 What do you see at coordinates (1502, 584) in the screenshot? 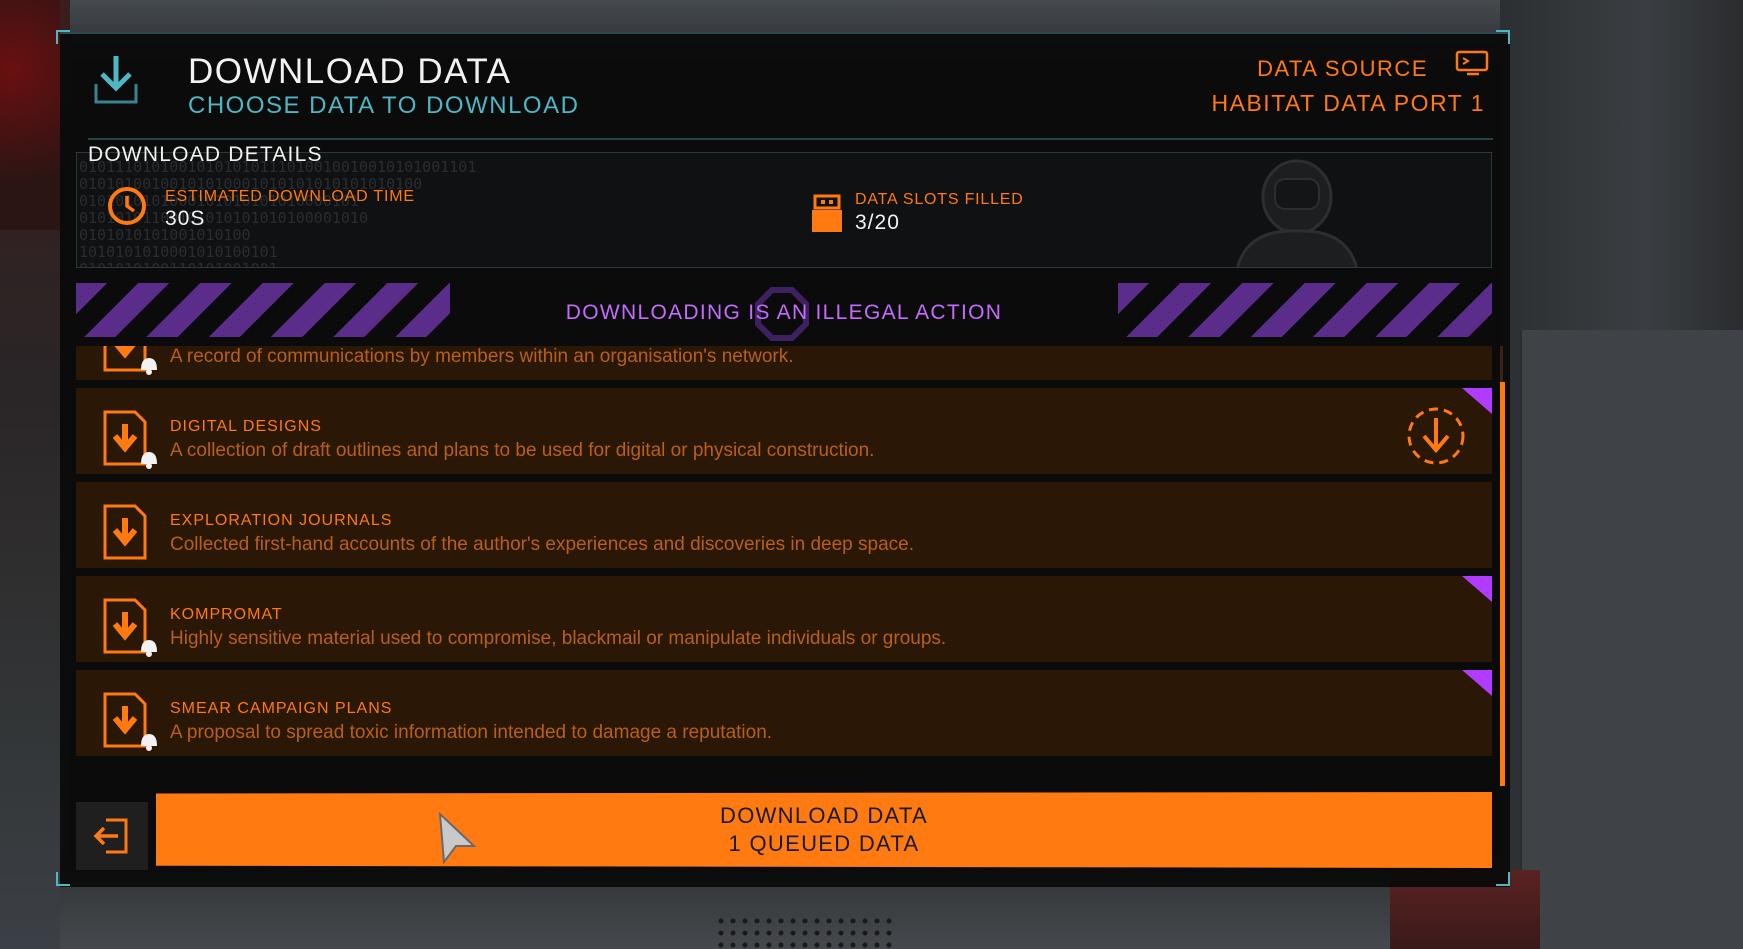
I see `scrollbar-thumb` at bounding box center [1502, 584].